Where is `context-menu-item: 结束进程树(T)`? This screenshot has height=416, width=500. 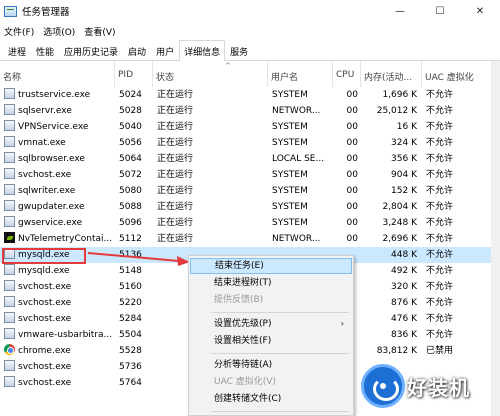
context-menu-item: 结束进程树(T) is located at coordinates (271, 283).